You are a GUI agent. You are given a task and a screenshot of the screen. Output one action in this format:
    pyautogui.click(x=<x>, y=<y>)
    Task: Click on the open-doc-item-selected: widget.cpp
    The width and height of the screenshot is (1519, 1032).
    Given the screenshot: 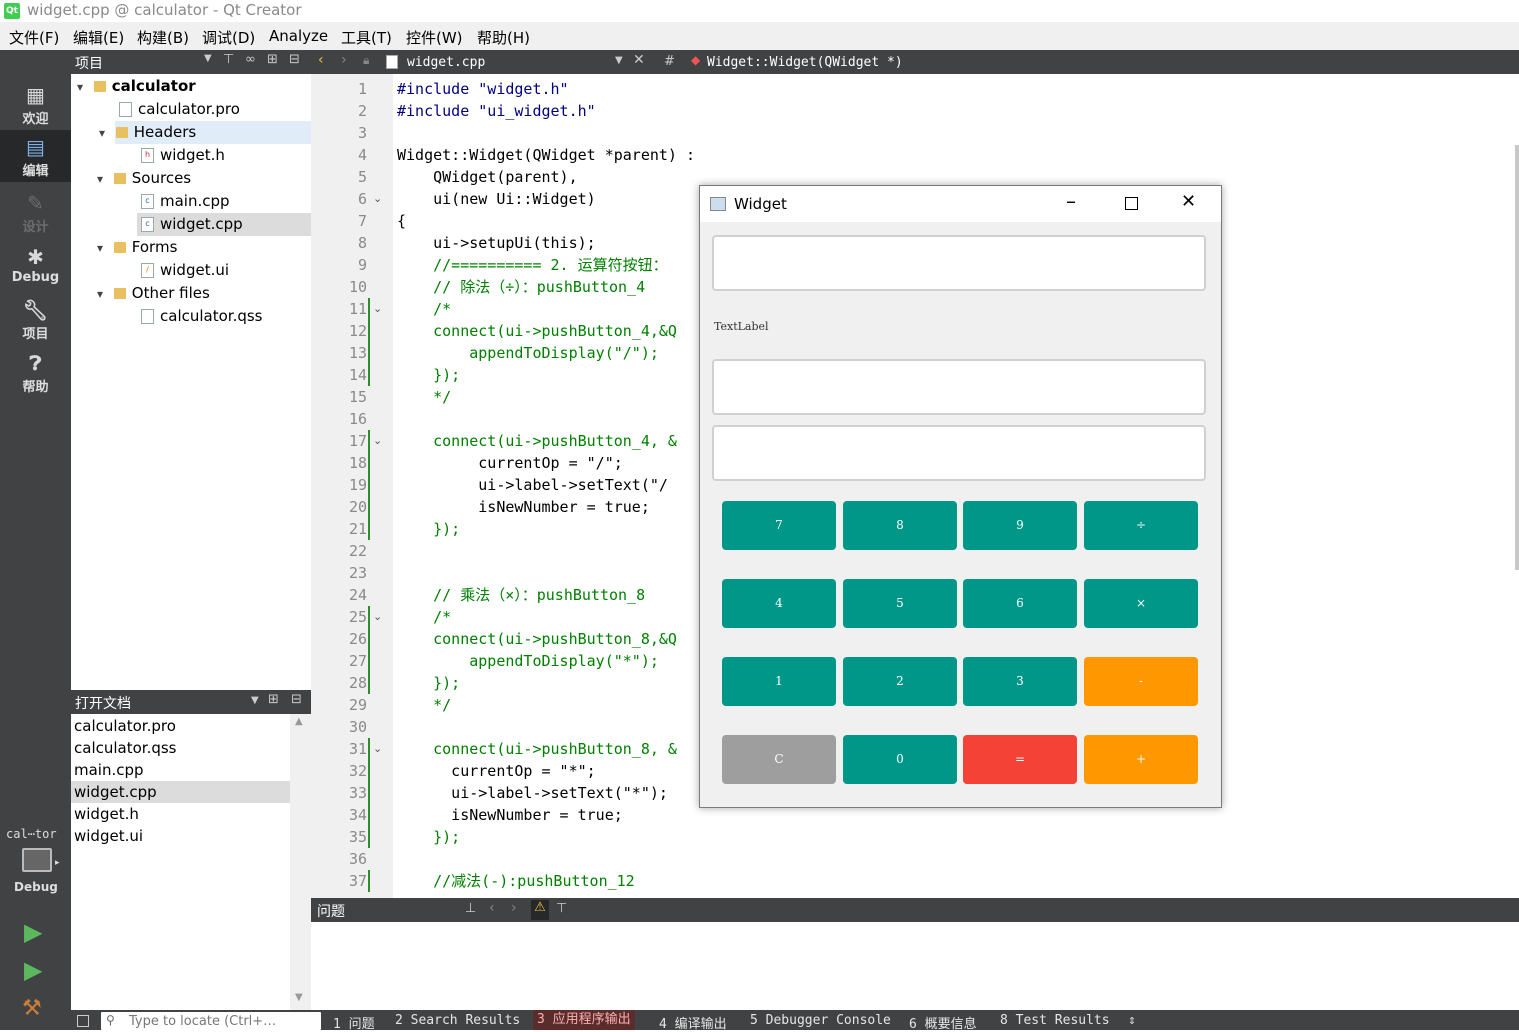 What is the action you would take?
    pyautogui.click(x=182, y=792)
    